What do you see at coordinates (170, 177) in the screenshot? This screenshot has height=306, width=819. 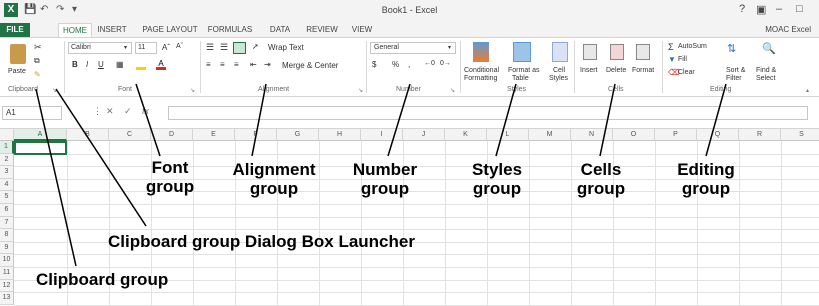 I see `font-group-callout: Font group` at bounding box center [170, 177].